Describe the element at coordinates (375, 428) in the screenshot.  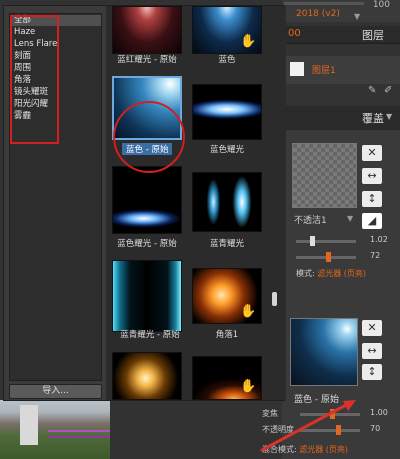
I see `opacity-value: 70` at that location.